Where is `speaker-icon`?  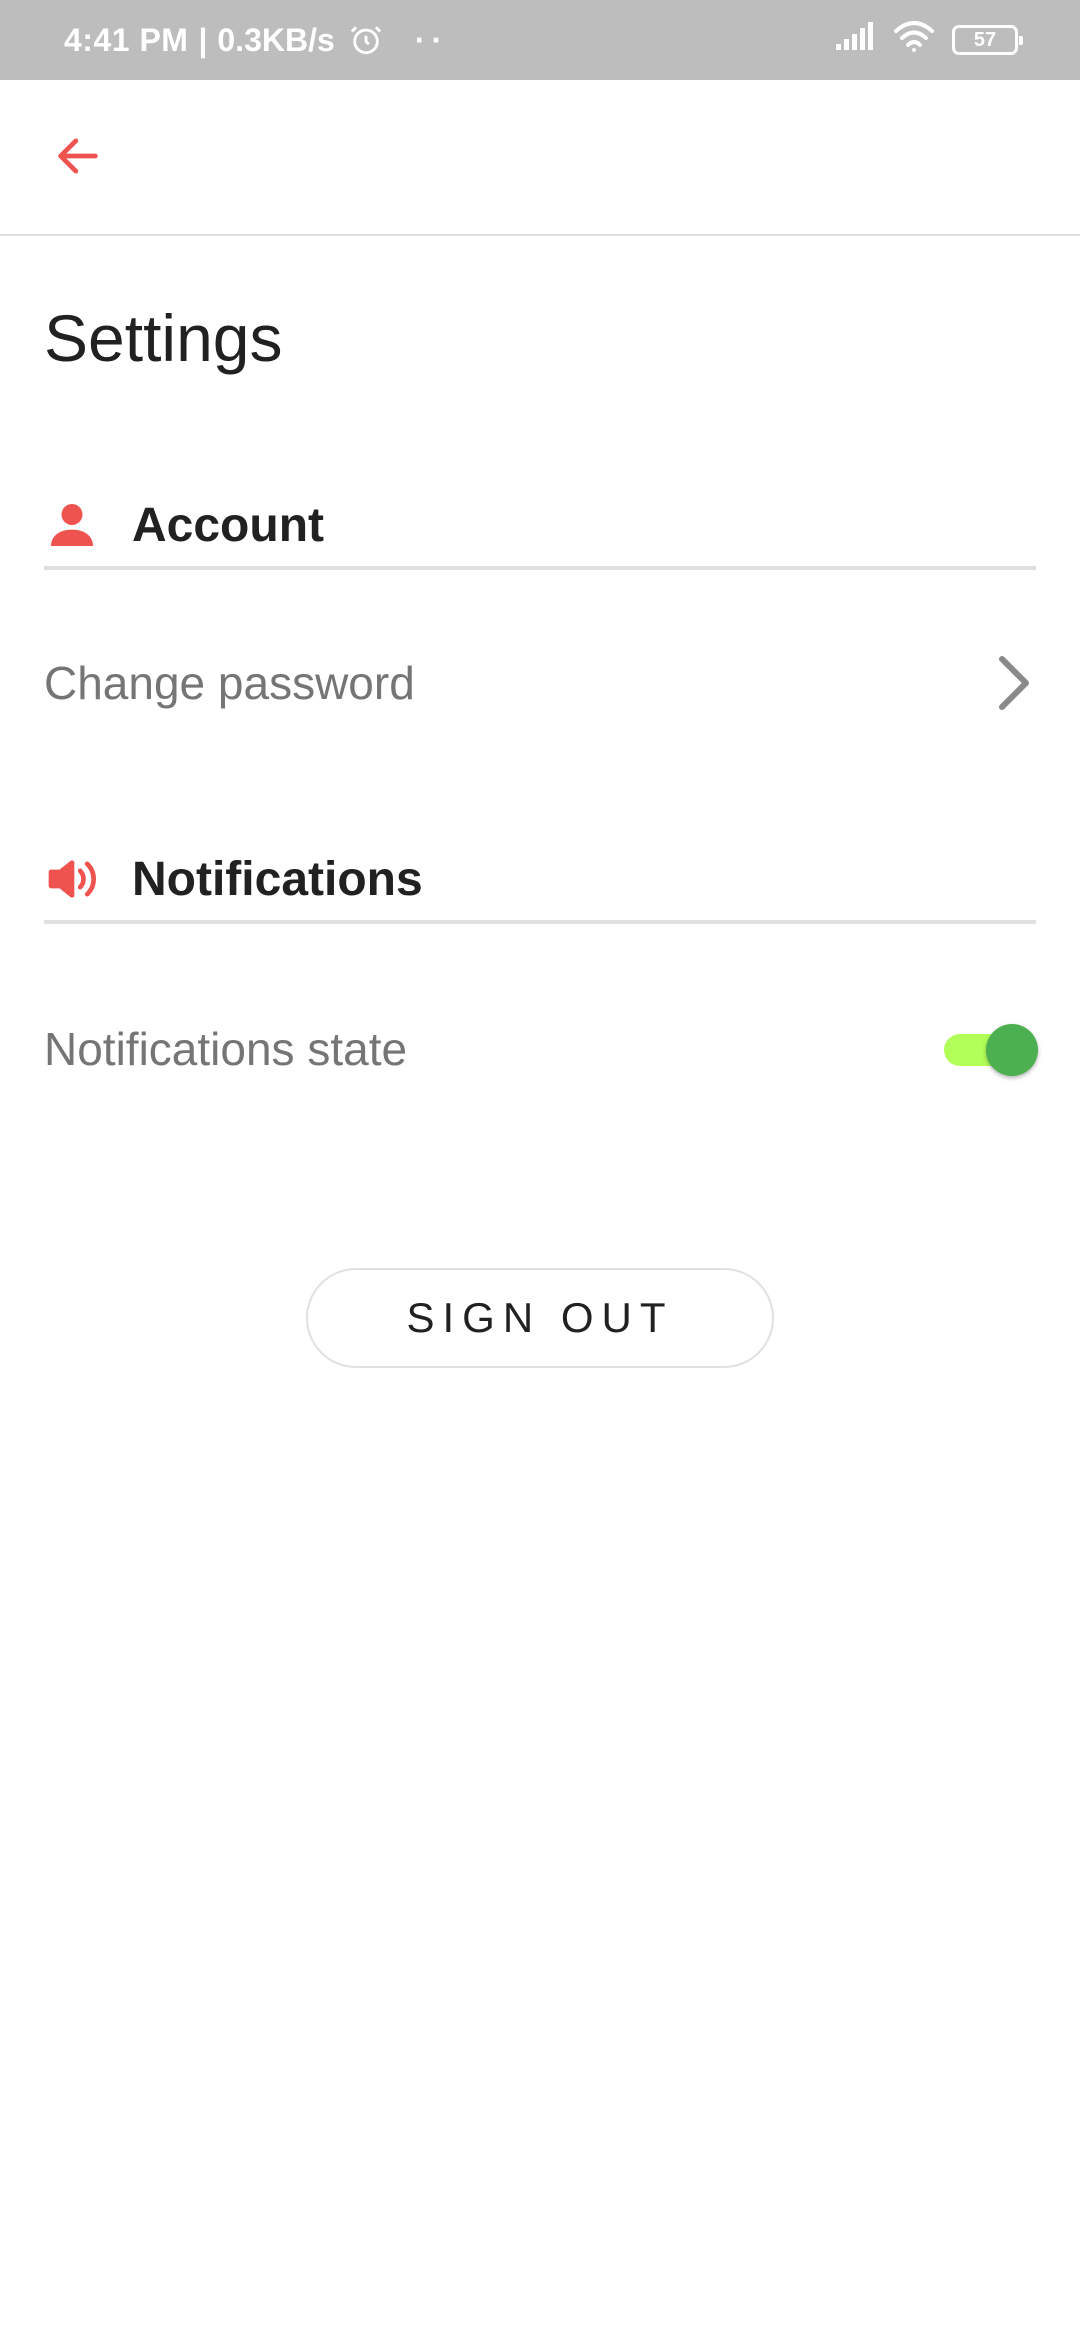 speaker-icon is located at coordinates (72, 879).